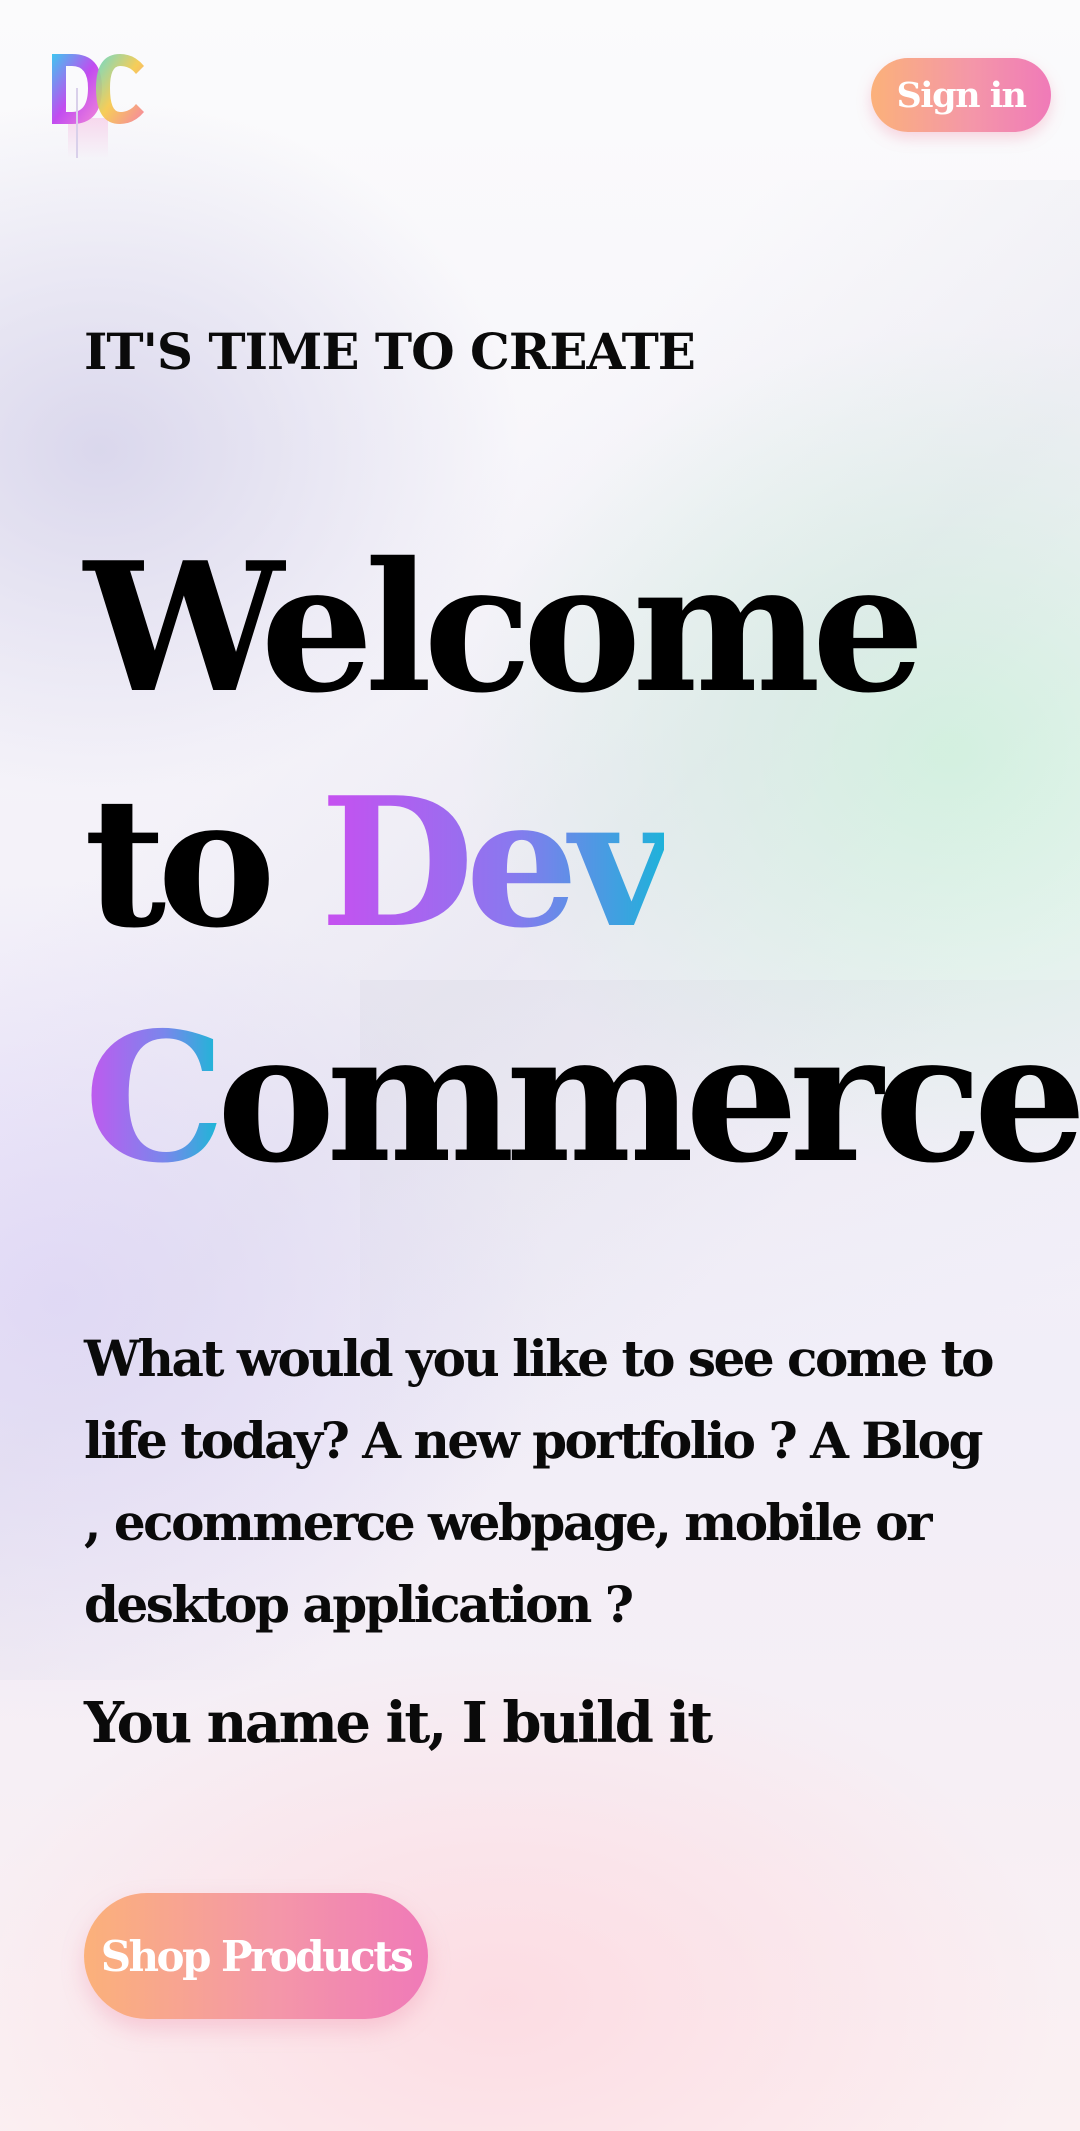 This screenshot has height=2131, width=1080. I want to click on shop-products-button: Shop Products, so click(256, 1956).